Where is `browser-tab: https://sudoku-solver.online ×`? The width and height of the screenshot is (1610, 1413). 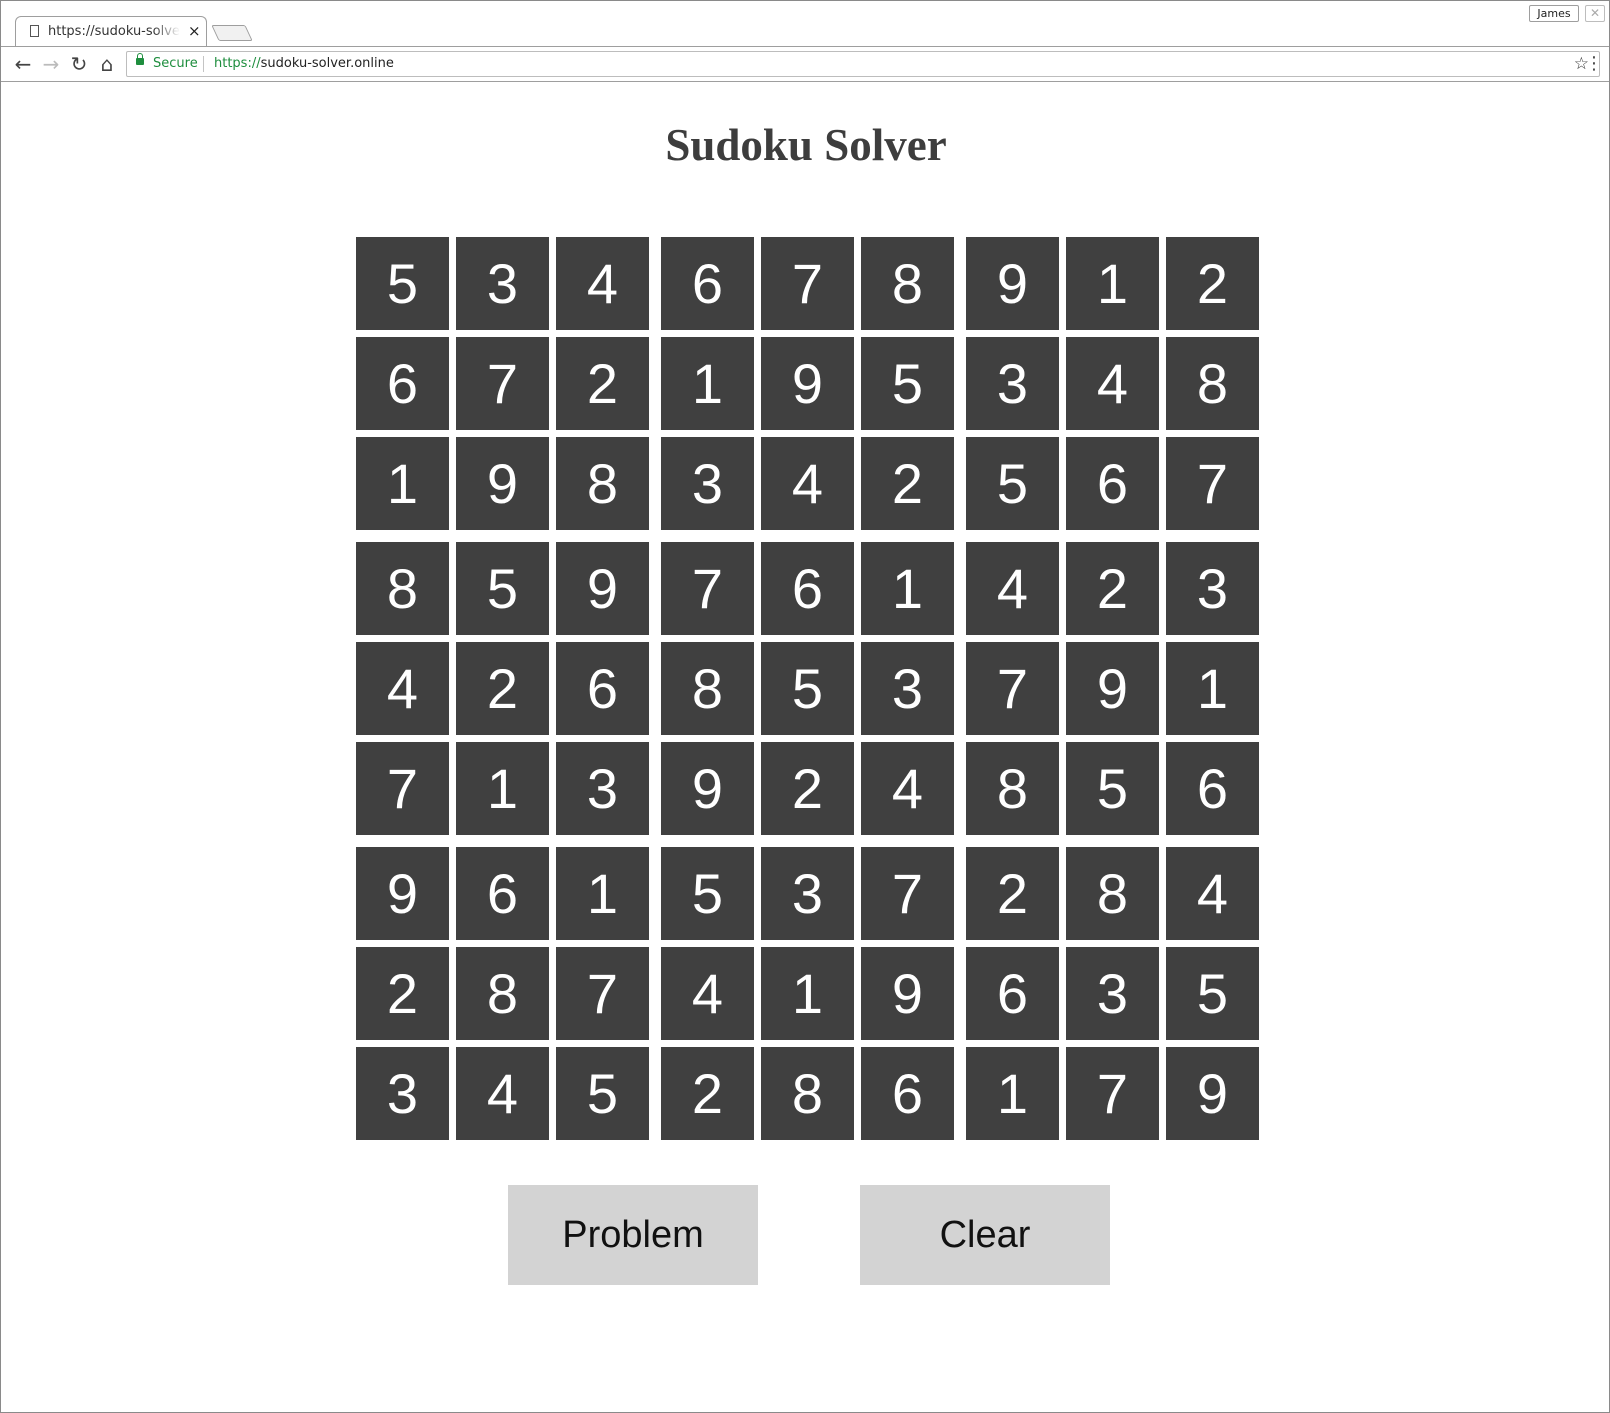 browser-tab: https://sudoku-solver.online × is located at coordinates (111, 31).